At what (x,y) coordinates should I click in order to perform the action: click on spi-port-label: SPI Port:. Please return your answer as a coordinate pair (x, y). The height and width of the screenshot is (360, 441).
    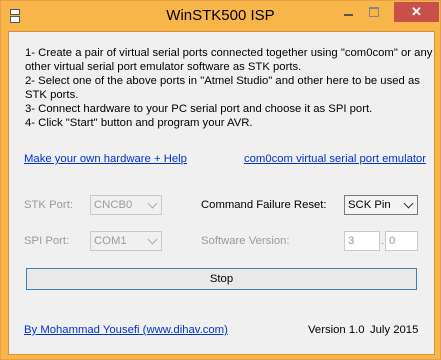
    Looking at the image, I should click on (47, 241).